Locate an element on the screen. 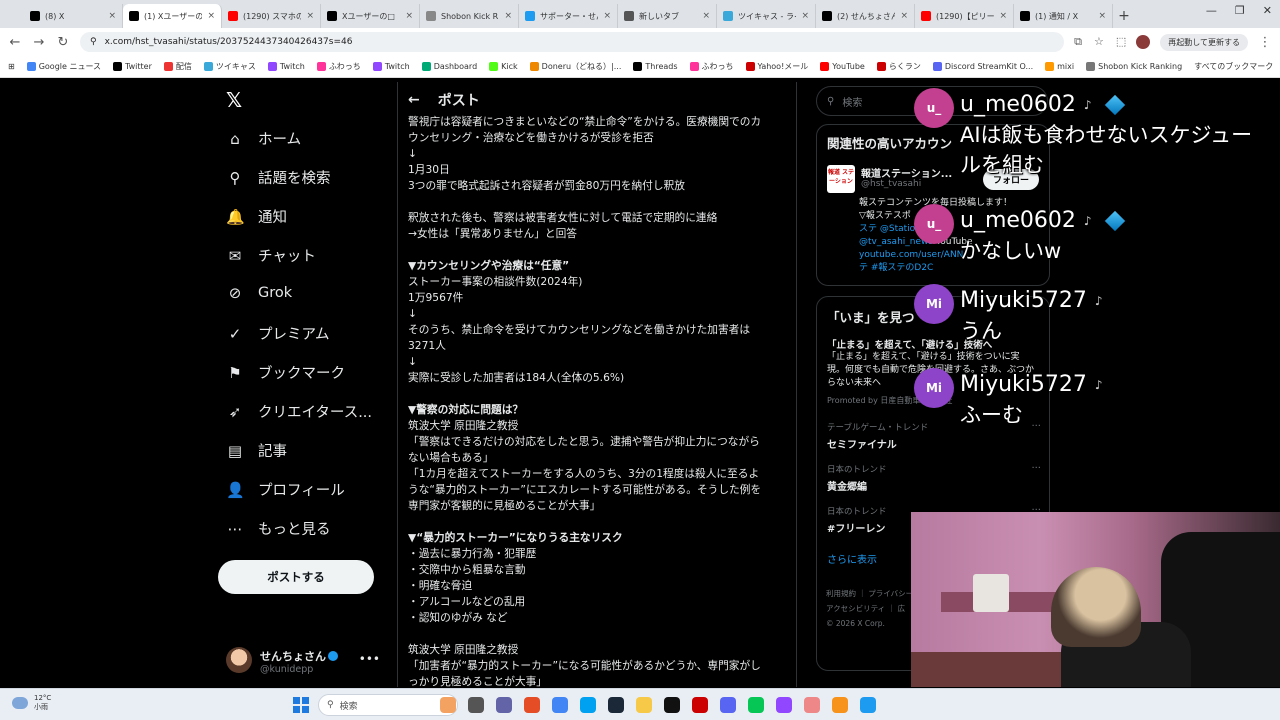 This screenshot has height=720, width=1280. profile-avatar is located at coordinates (1143, 42).